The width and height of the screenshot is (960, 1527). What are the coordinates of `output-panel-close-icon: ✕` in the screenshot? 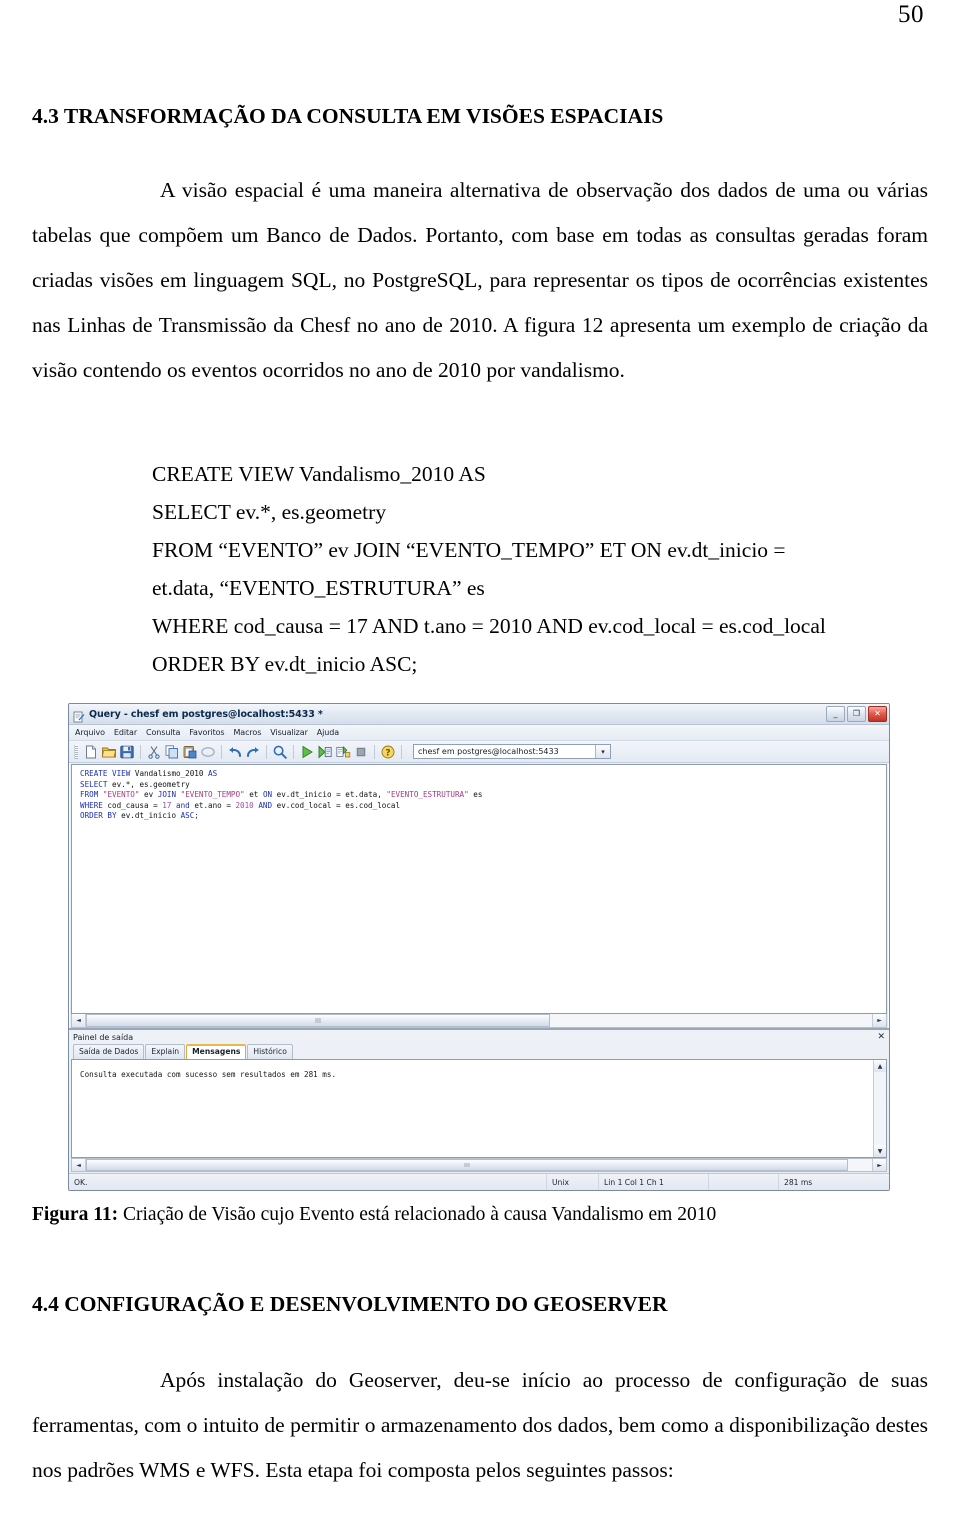 It's located at (881, 1037).